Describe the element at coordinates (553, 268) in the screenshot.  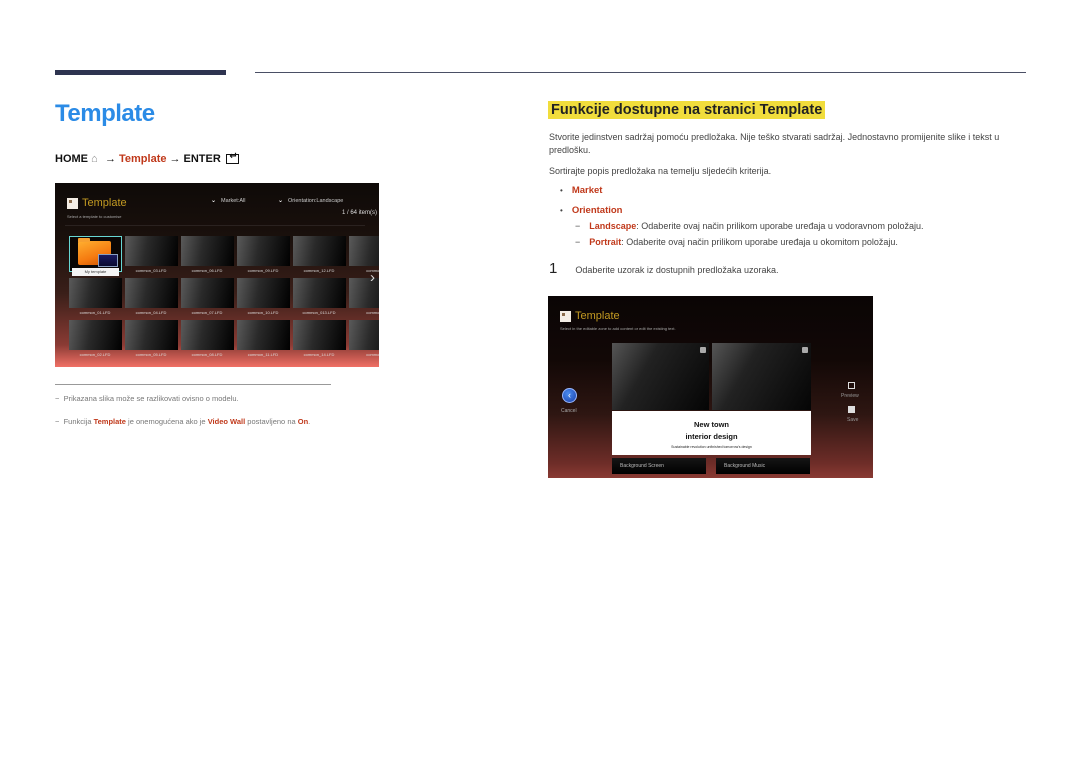
I see `step-number: 1` at that location.